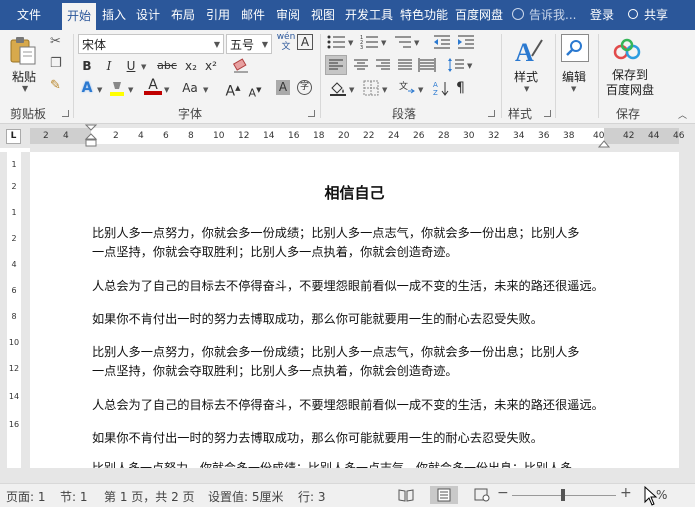 The width and height of the screenshot is (695, 507). What do you see at coordinates (114, 15) in the screenshot?
I see `tab-insert: 插入` at bounding box center [114, 15].